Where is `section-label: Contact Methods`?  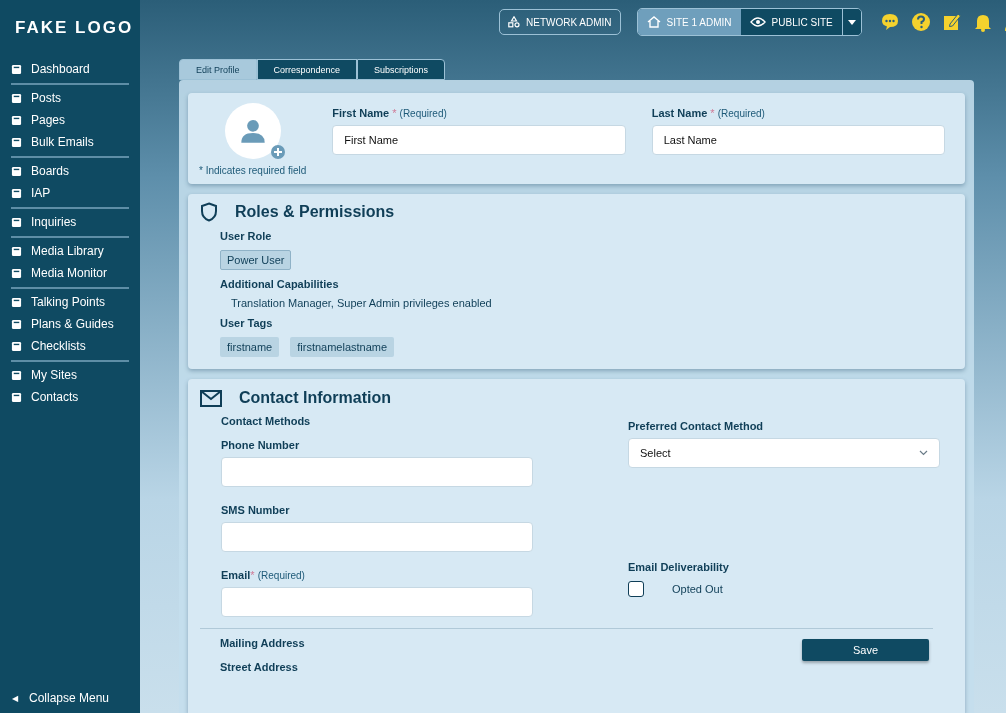
section-label: Contact Methods is located at coordinates (266, 421).